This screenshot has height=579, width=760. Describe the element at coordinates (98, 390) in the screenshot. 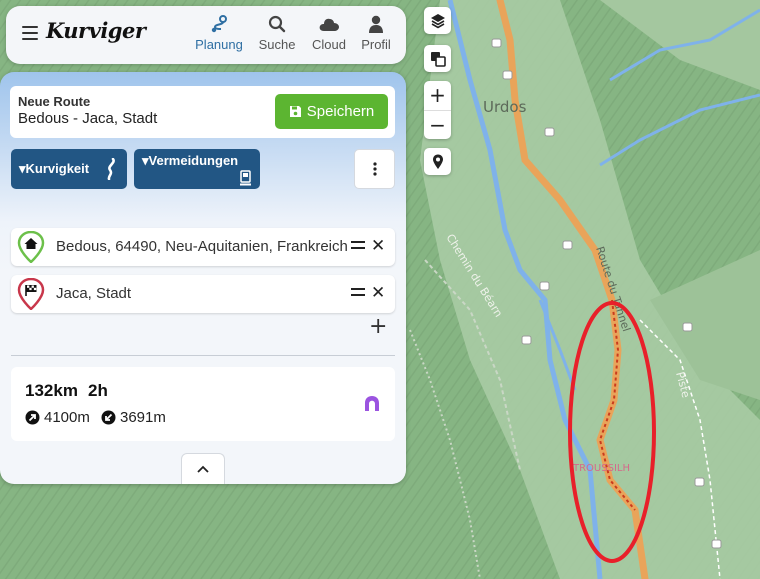

I see `route-duration: 2h` at that location.